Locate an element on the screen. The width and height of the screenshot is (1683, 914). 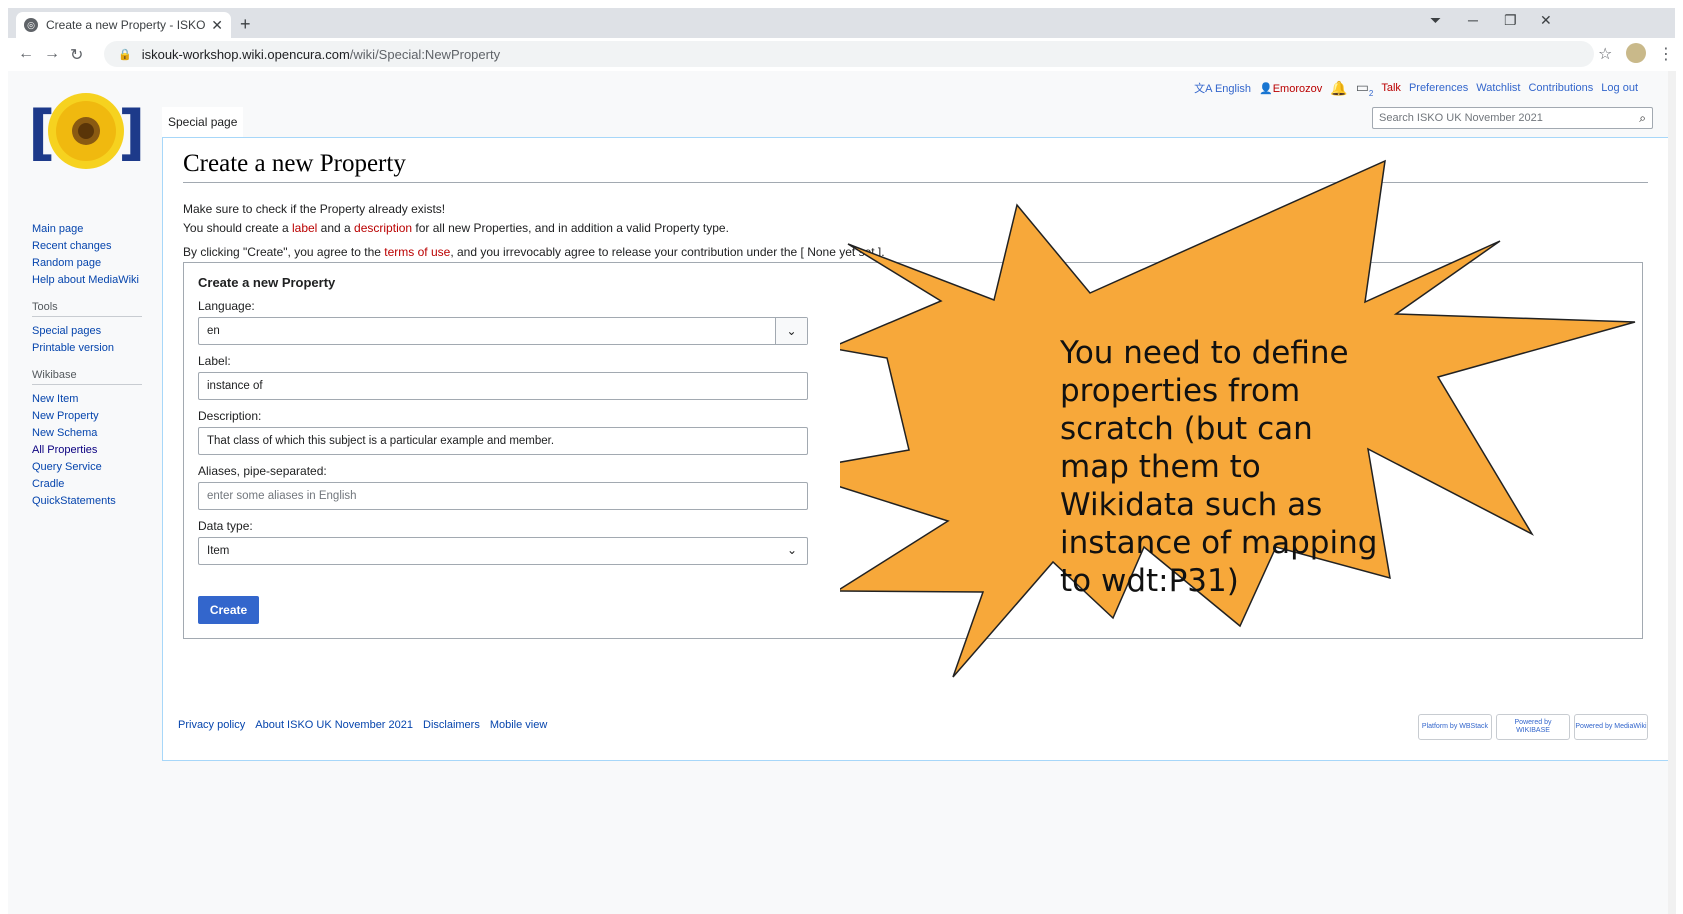
globe-icon: ◎ is located at coordinates (31, 25).